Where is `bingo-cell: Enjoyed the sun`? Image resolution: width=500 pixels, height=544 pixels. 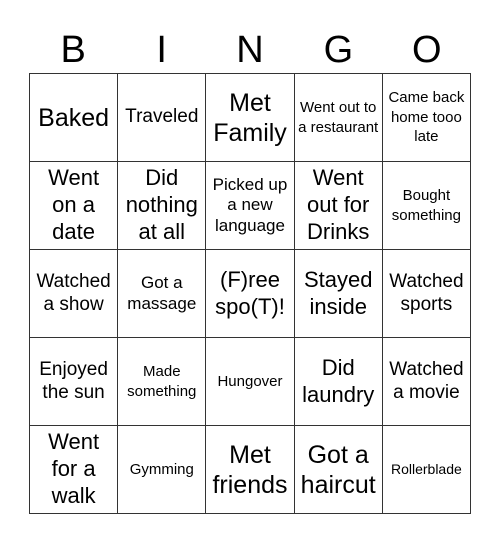 bingo-cell: Enjoyed the sun is located at coordinates (74, 382).